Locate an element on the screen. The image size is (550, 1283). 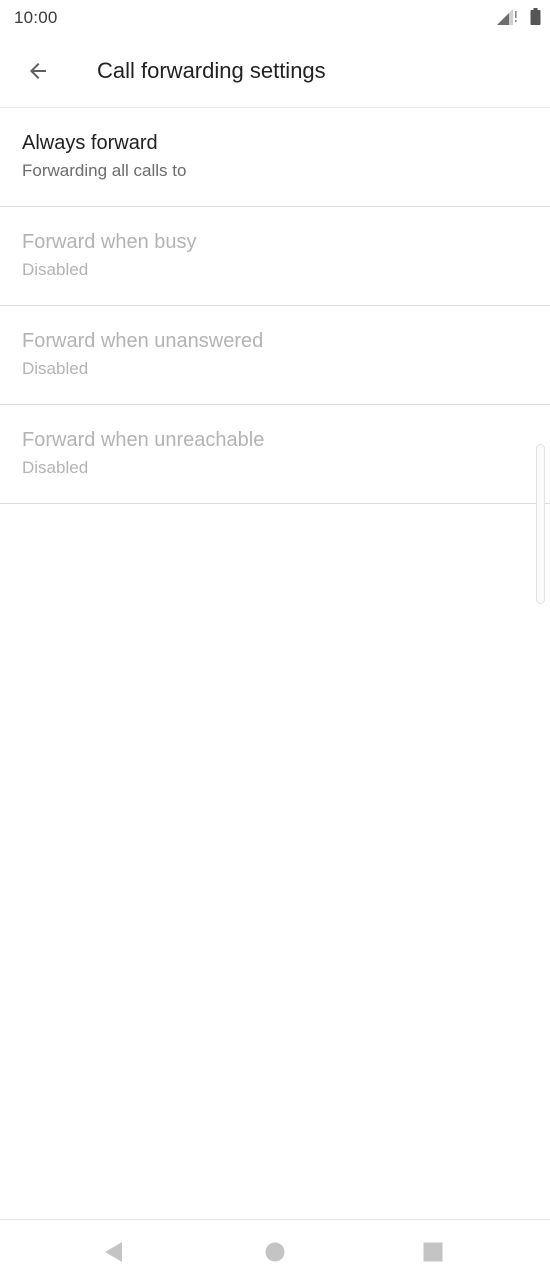
list-item-always-forward: Always forward Forwarding all calls to is located at coordinates (275, 157).